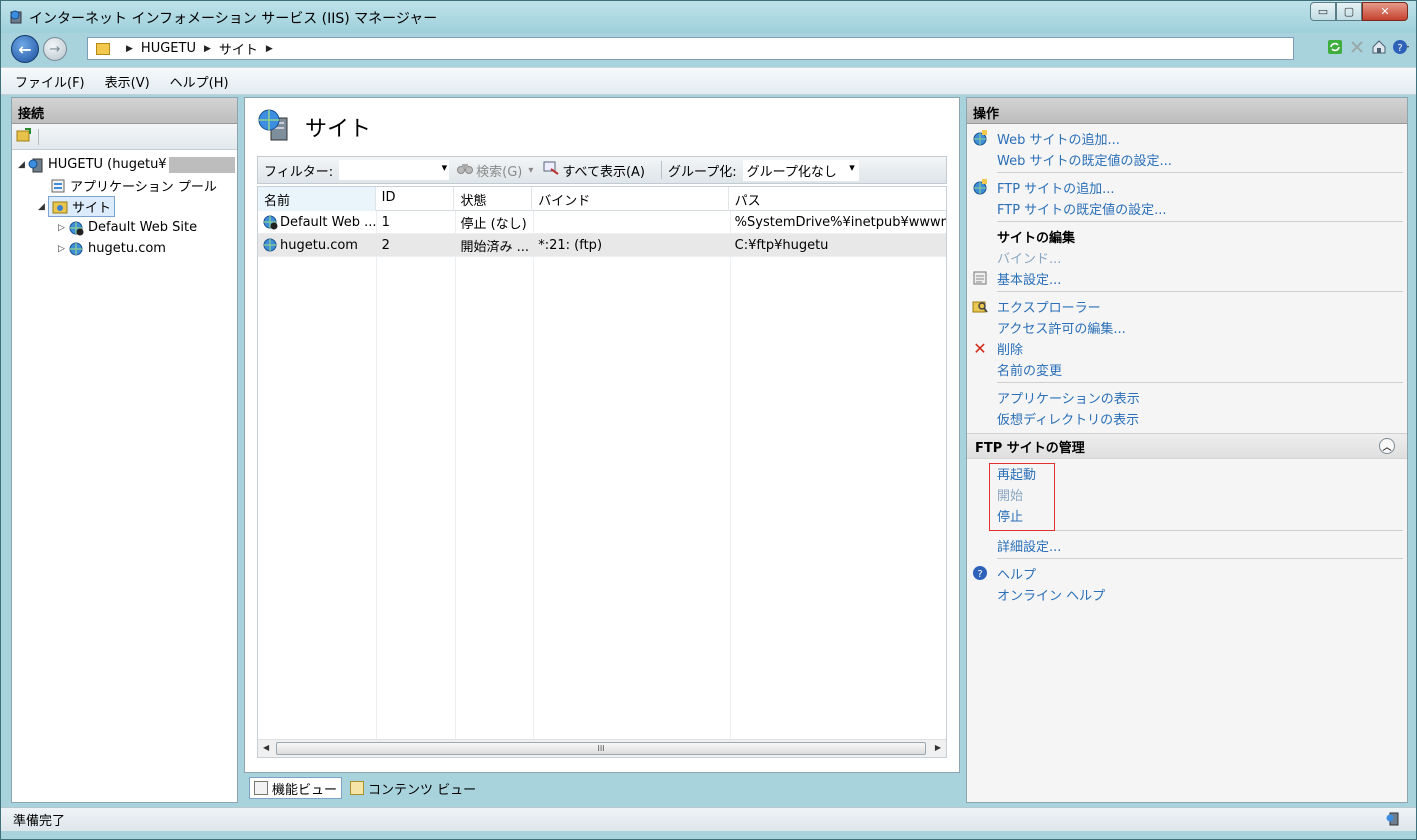  Describe the element at coordinates (385, 245) in the screenshot. I see `cell-id: 2` at that location.